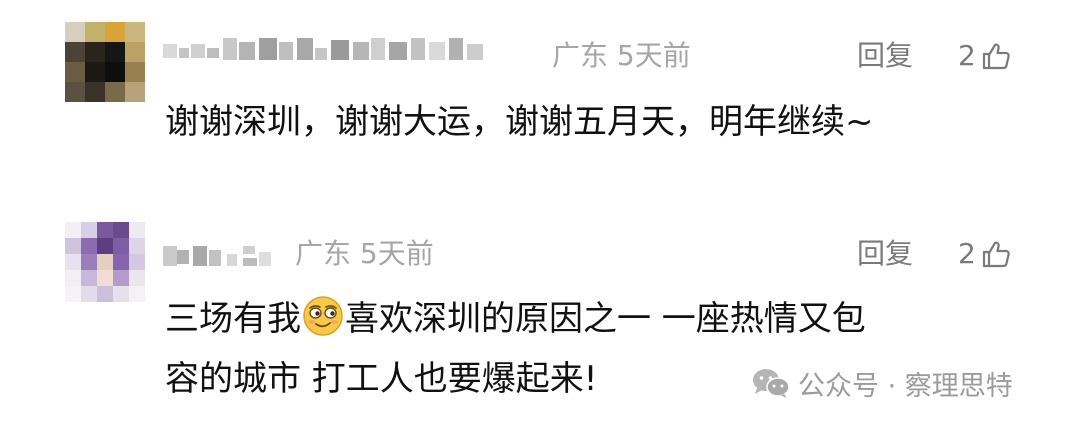 The height and width of the screenshot is (426, 1080). I want to click on watermark-text: 公众号 · 察理思特, so click(905, 386).